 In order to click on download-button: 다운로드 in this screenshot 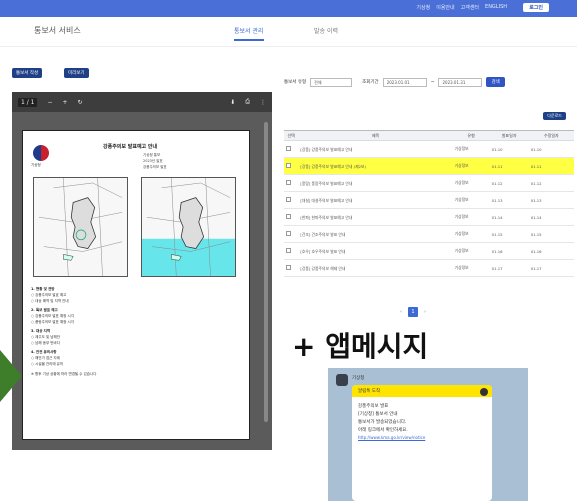, I will do `click(554, 116)`.